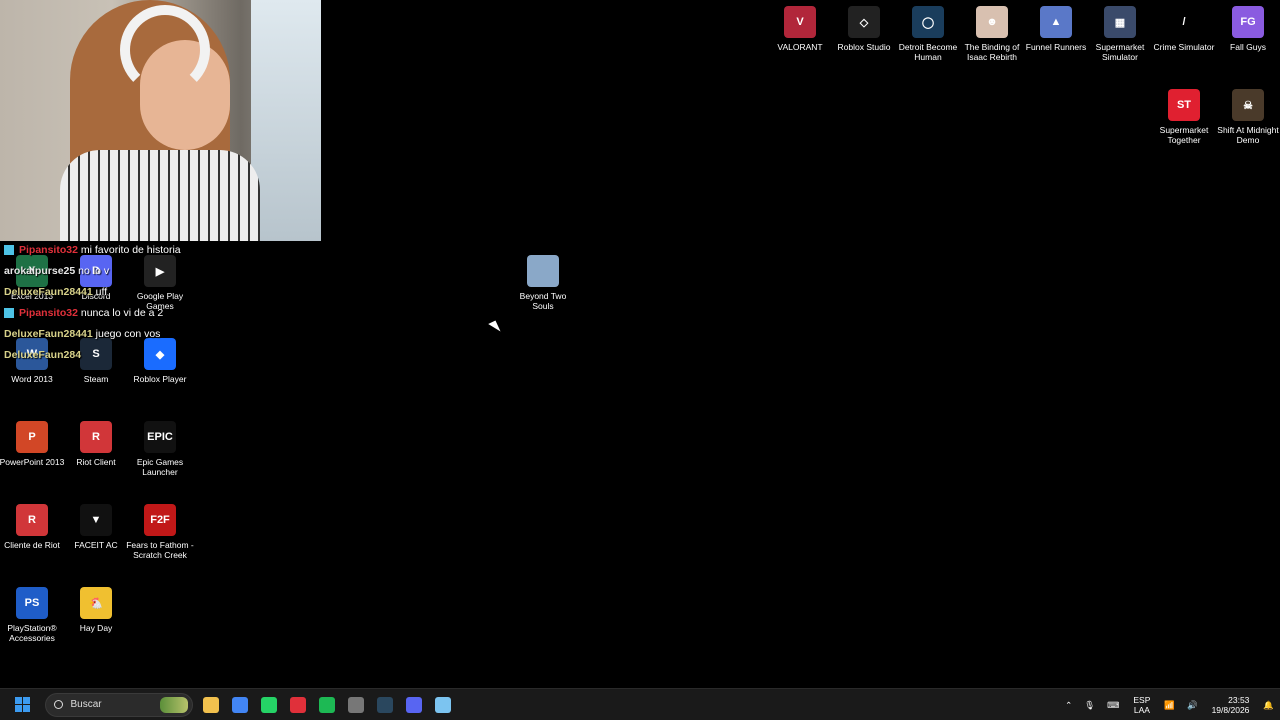  I want to click on recorder-icon, so click(356, 704).